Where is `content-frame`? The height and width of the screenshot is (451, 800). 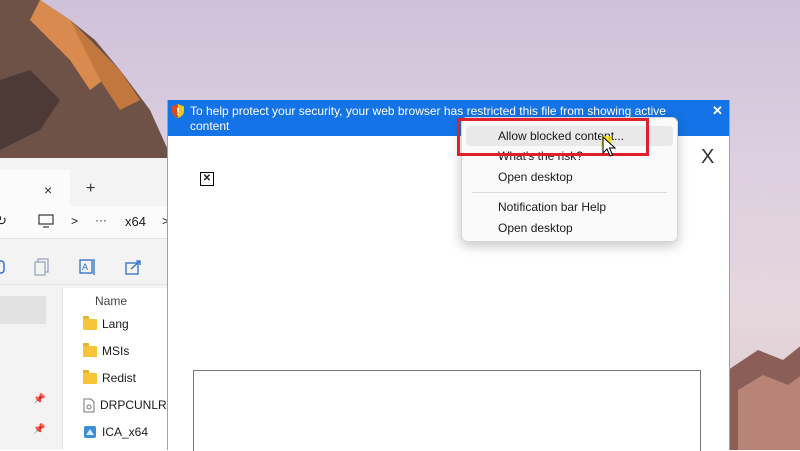 content-frame is located at coordinates (447, 410).